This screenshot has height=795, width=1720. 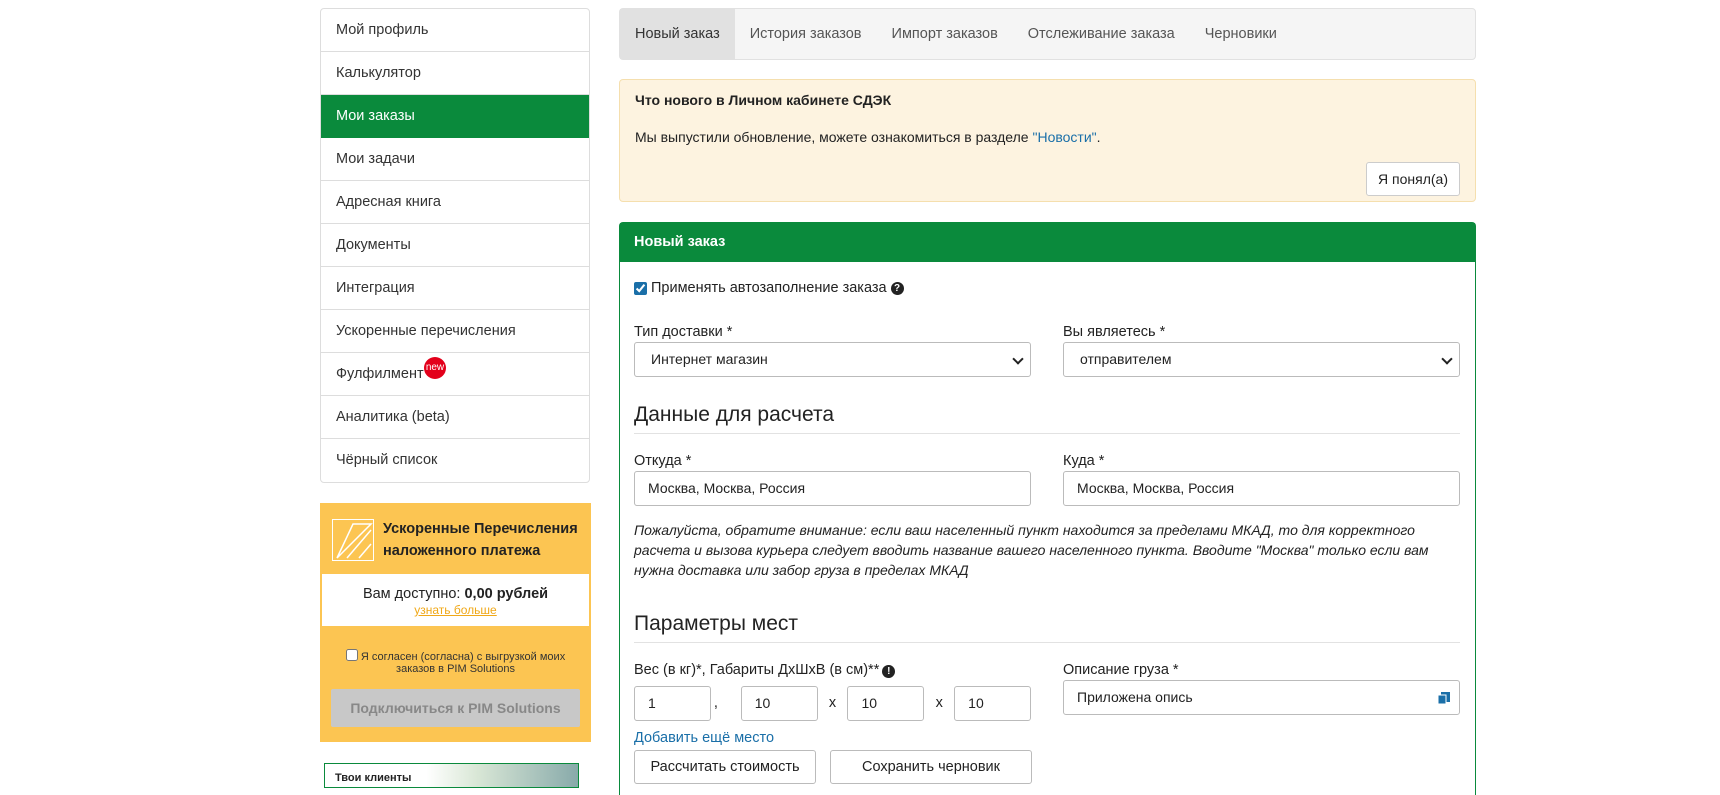 I want to click on tab-order-history: История заказов, so click(x=806, y=34).